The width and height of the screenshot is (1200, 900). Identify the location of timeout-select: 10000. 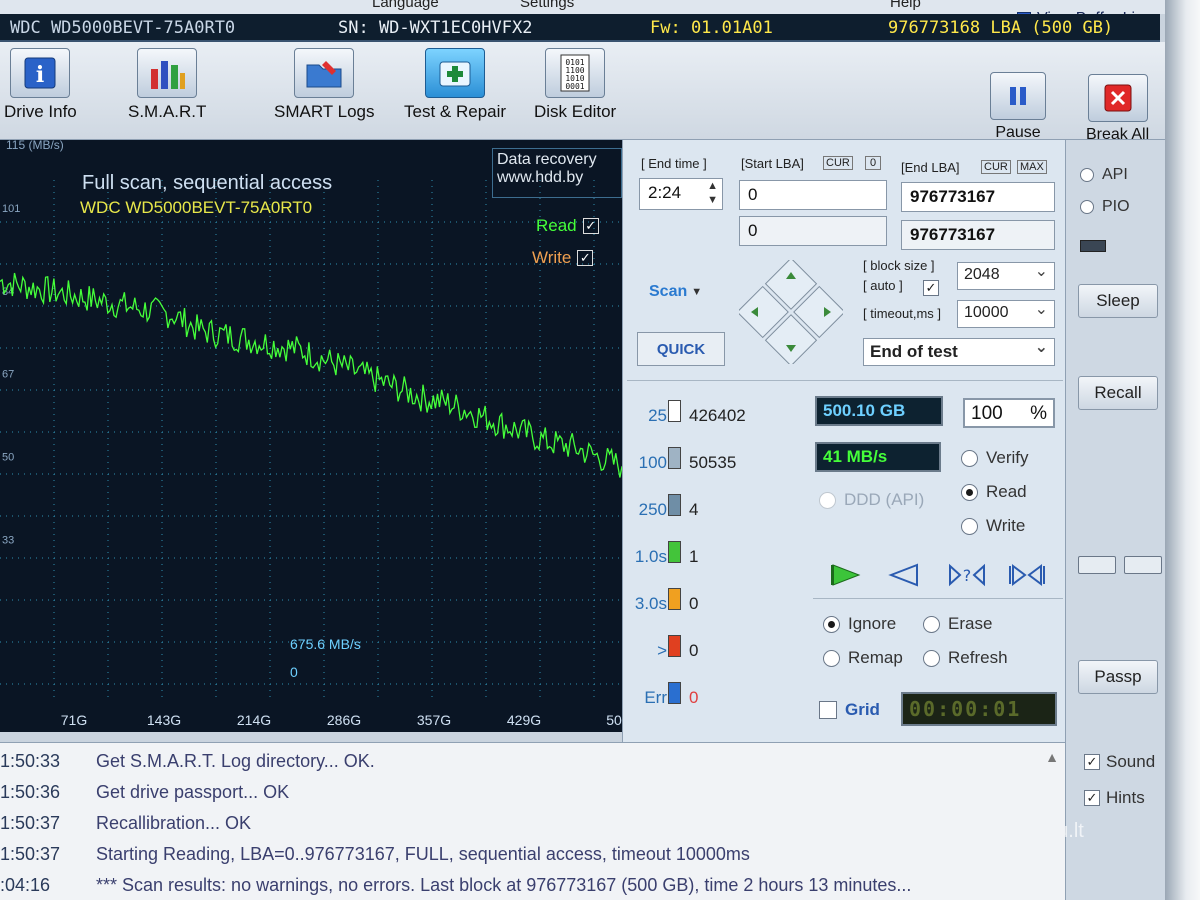
(1006, 313).